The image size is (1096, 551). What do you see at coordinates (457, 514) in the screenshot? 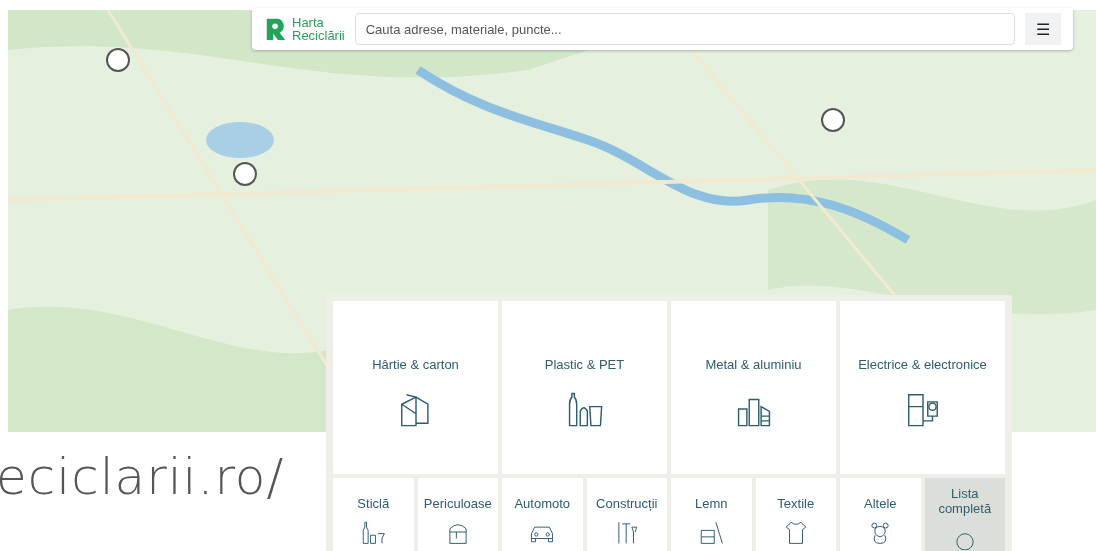
I see `category-tile: Periculoase` at bounding box center [457, 514].